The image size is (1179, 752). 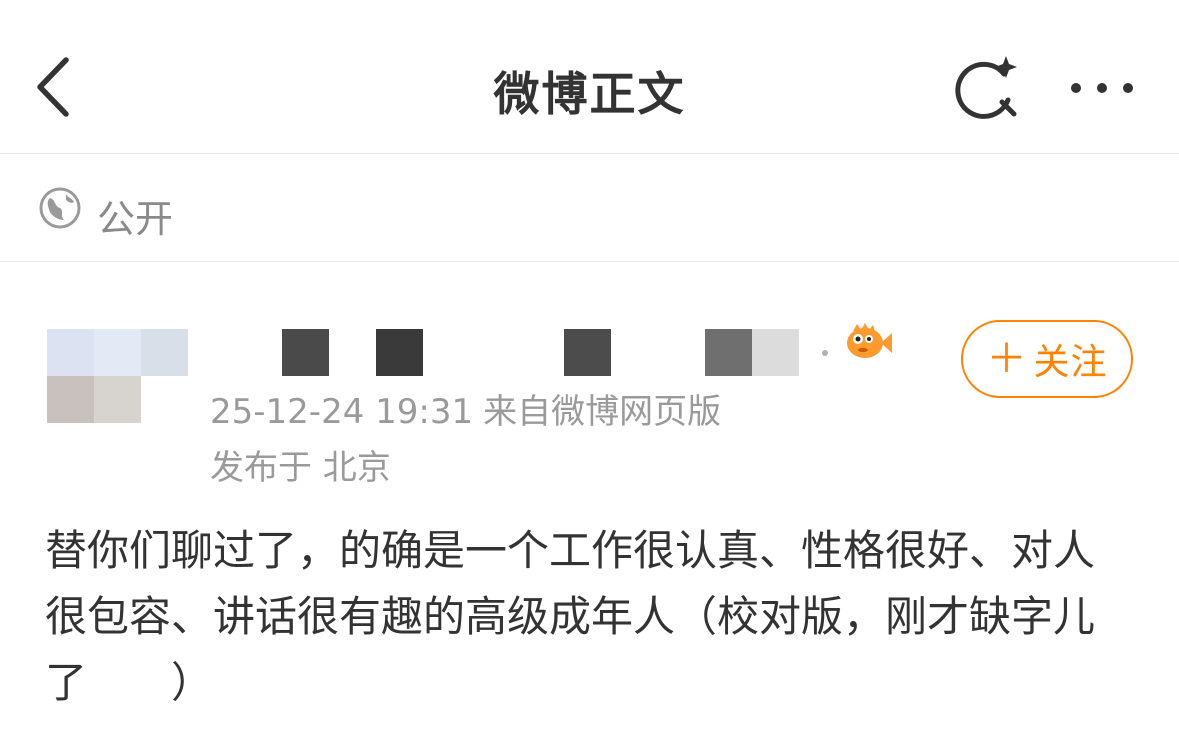 I want to click on globe-icon, so click(x=60, y=208).